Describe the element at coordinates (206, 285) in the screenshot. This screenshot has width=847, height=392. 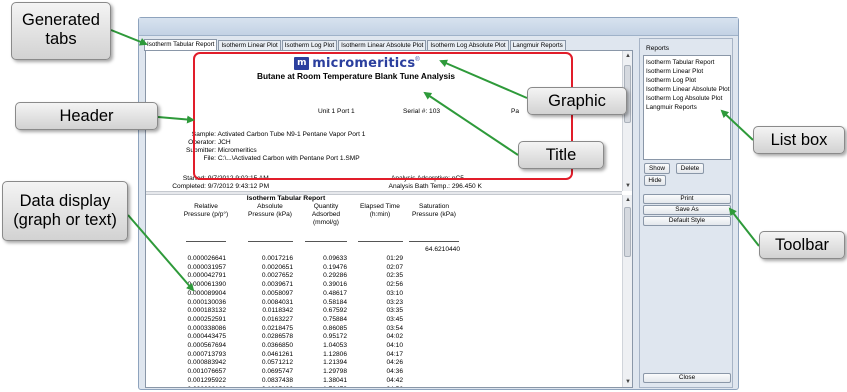
I see `table-cell: 0.000061390` at that location.